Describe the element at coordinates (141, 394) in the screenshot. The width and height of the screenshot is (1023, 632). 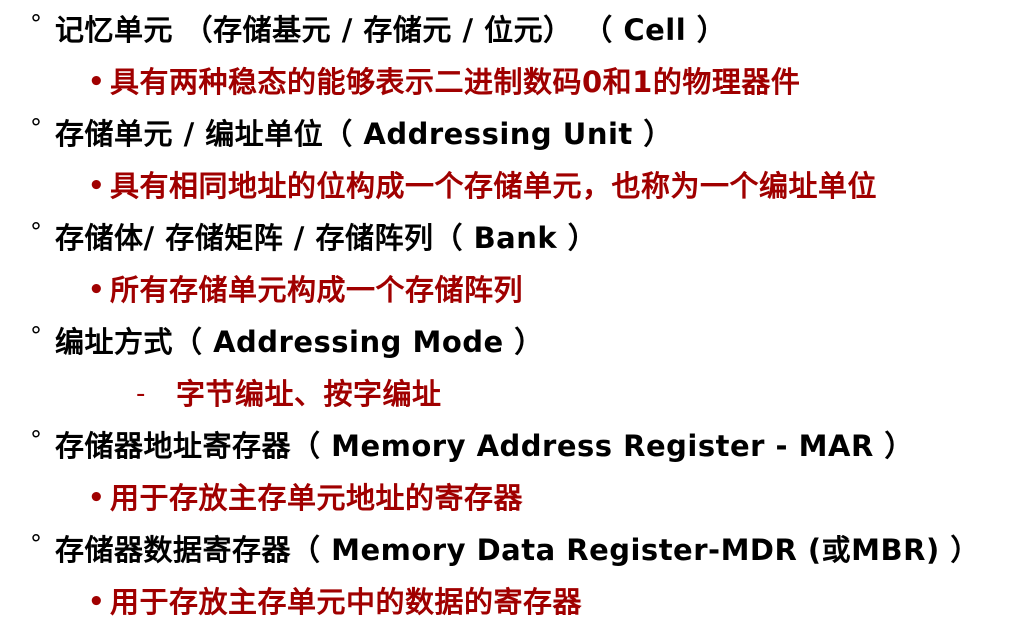
I see `dash-marker: -` at that location.